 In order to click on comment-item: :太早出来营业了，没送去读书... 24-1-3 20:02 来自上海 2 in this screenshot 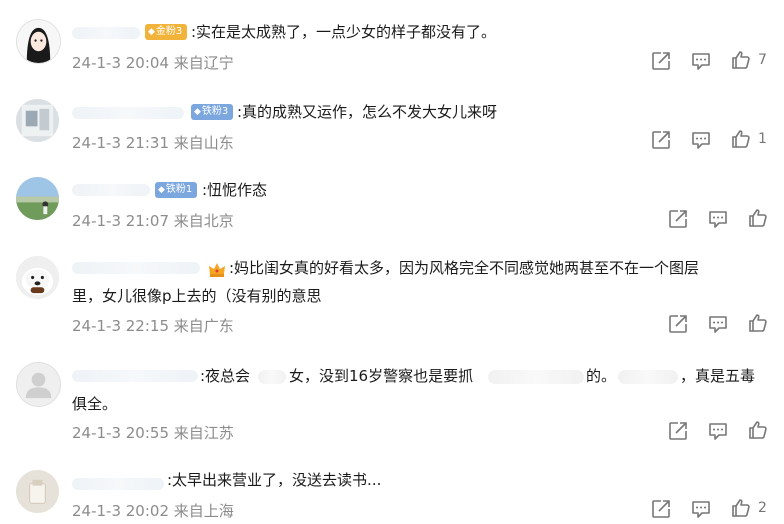, I will do `click(392, 492)`.